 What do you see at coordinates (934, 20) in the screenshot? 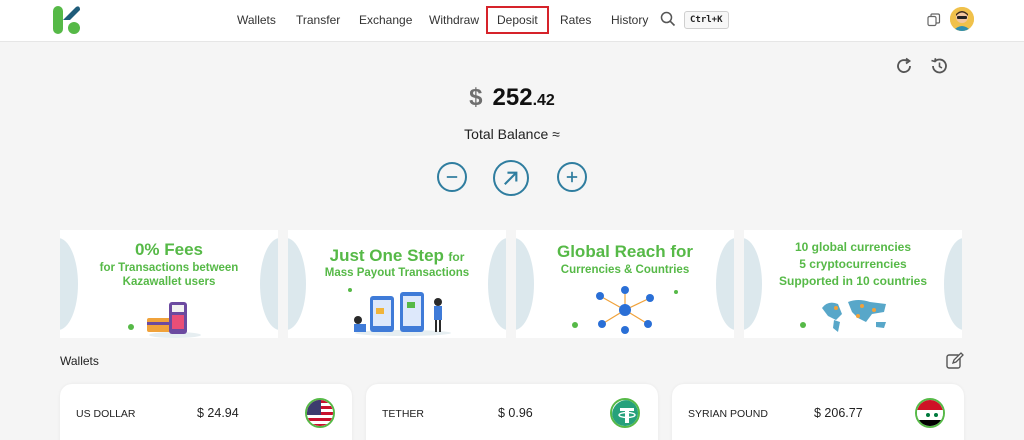
I see `copy-icon` at bounding box center [934, 20].